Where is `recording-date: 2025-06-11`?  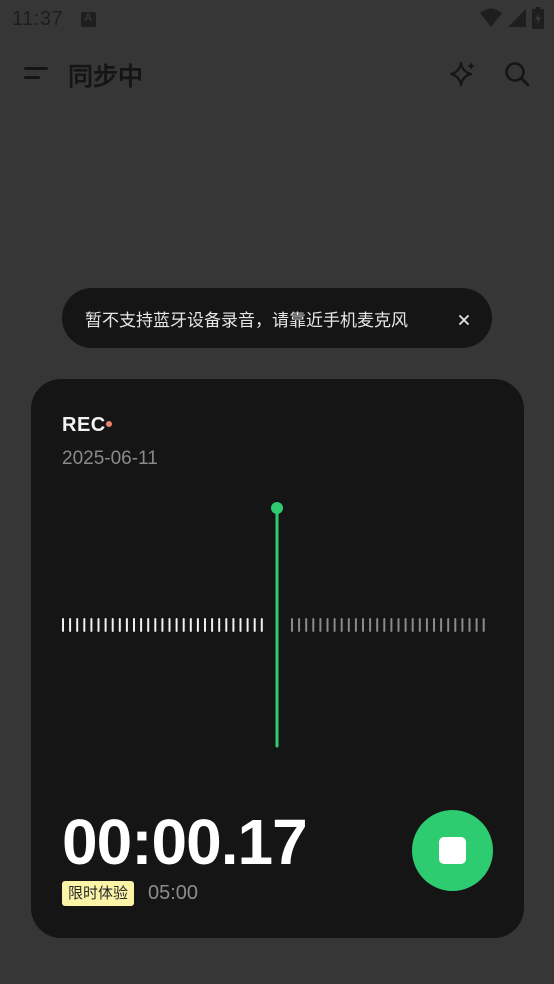 recording-date: 2025-06-11 is located at coordinates (110, 458).